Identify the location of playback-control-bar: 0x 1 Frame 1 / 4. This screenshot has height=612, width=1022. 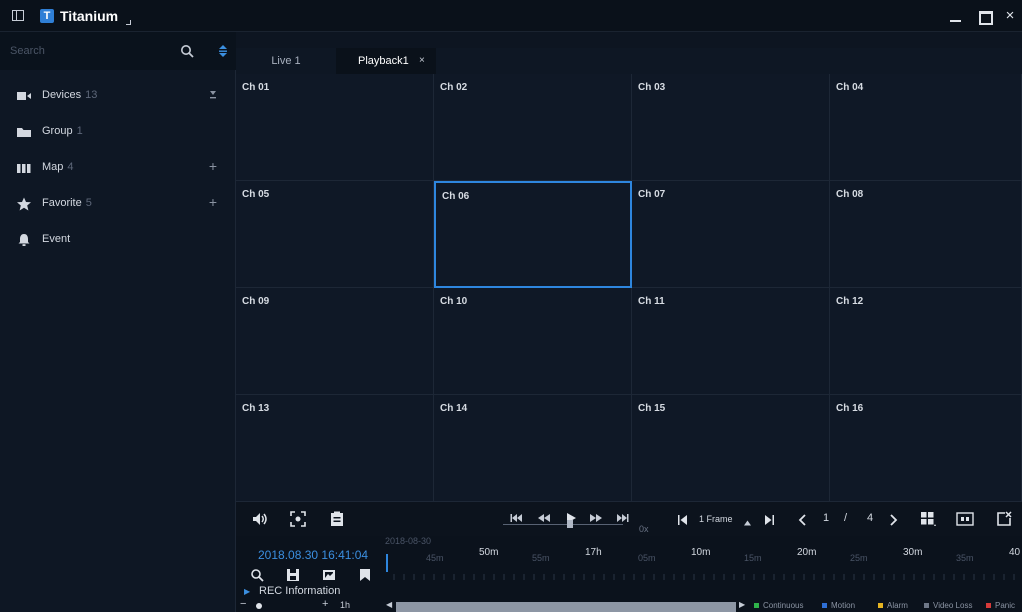
(629, 519).